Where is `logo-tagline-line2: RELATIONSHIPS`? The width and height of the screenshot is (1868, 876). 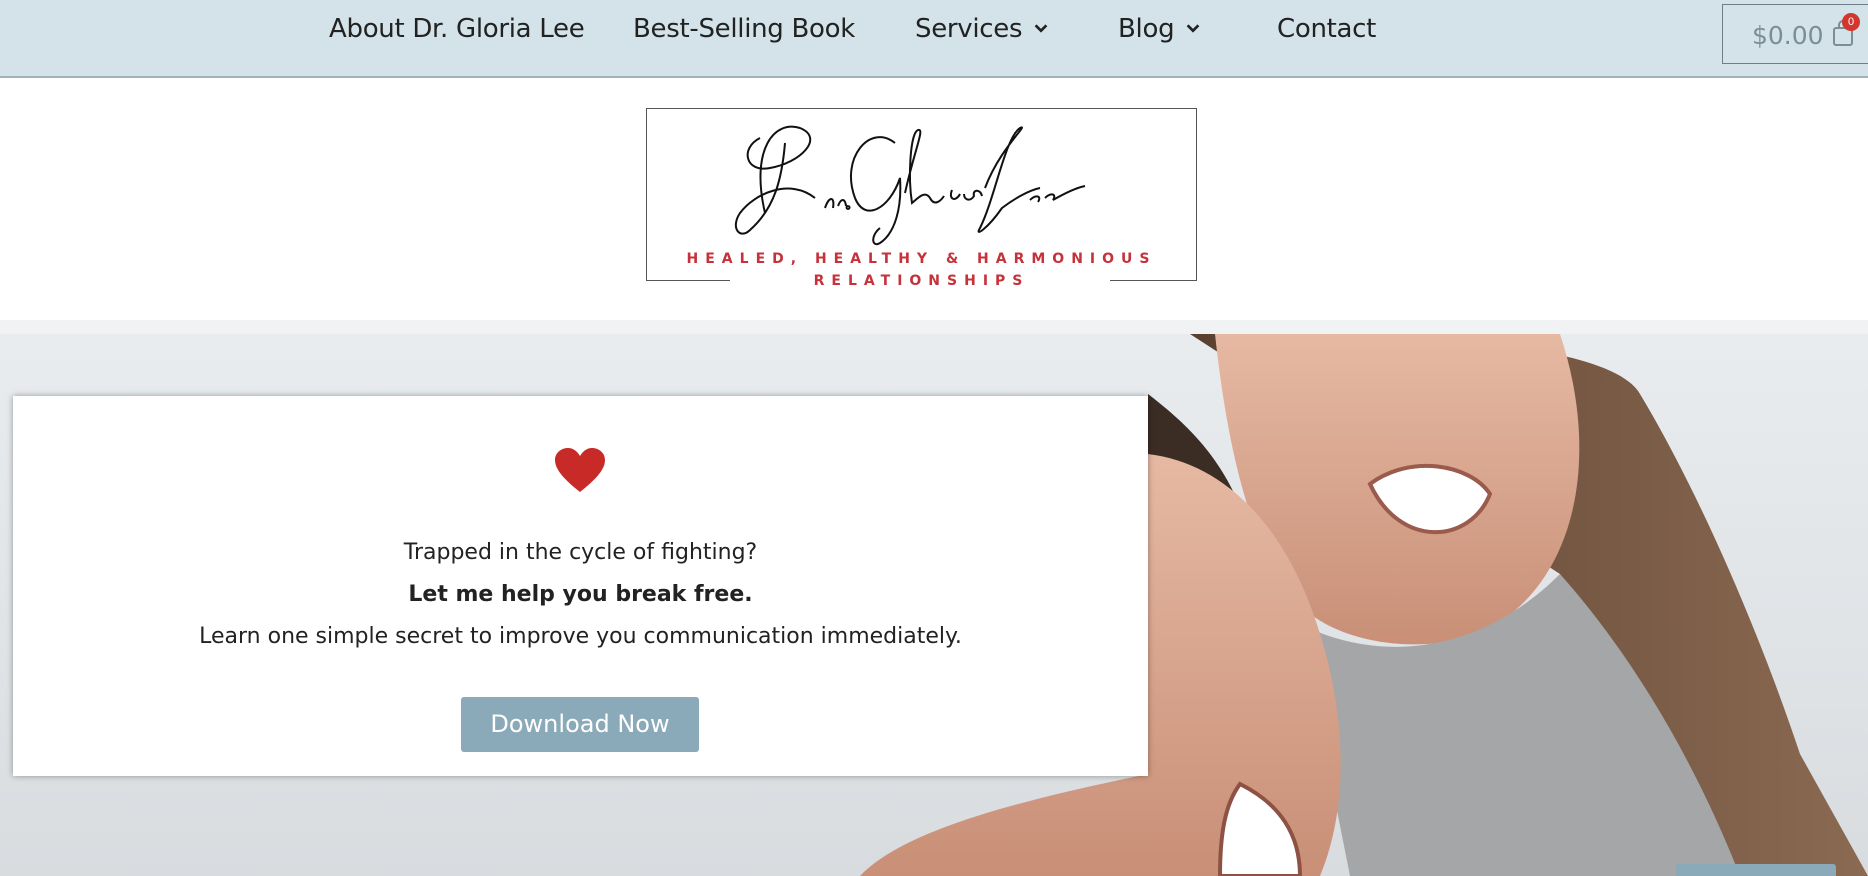
logo-tagline-line2: RELATIONSHIPS is located at coordinates (921, 281).